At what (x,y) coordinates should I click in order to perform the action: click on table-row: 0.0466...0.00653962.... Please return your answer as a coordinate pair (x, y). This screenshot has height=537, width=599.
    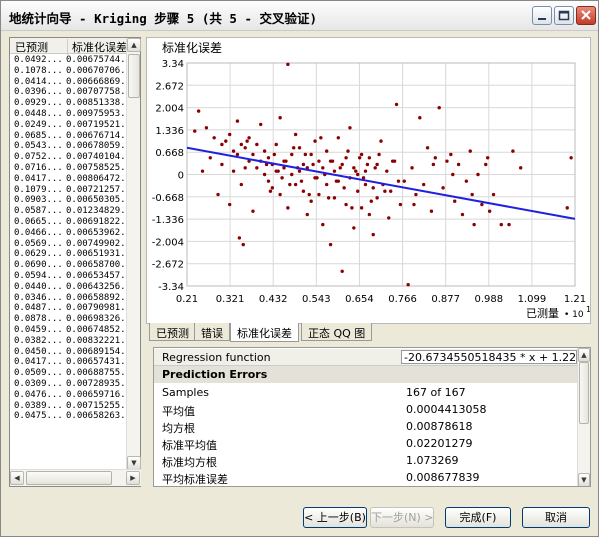
    Looking at the image, I should click on (68, 233).